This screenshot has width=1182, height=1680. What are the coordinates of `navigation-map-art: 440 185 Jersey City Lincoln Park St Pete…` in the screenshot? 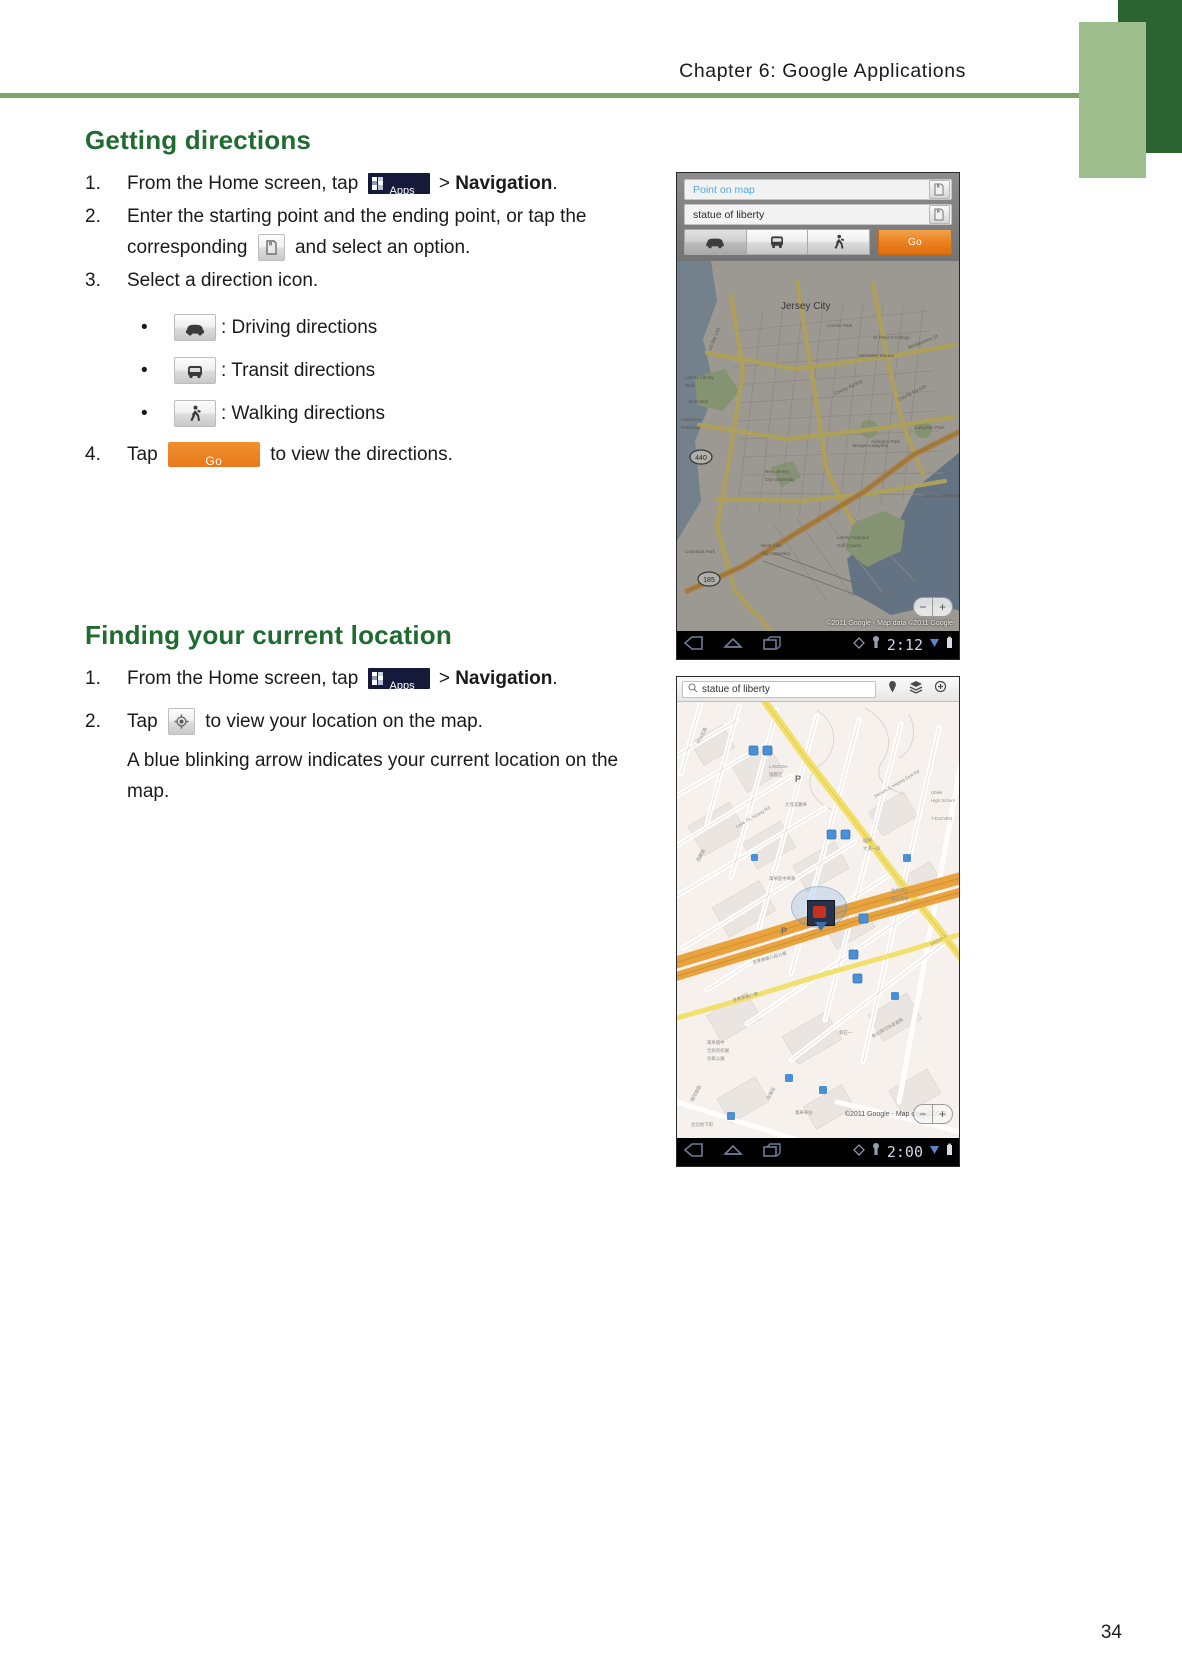 It's located at (818, 446).